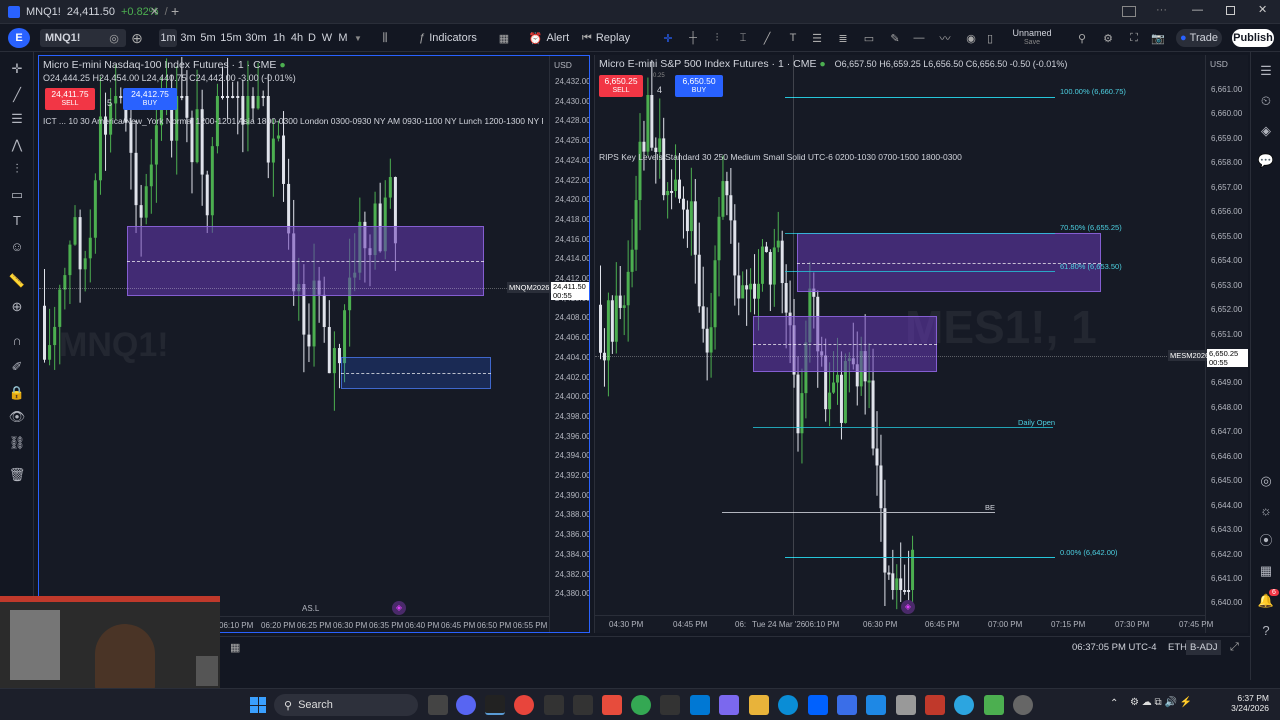 The height and width of the screenshot is (720, 1280). Describe the element at coordinates (843, 38) in the screenshot. I see `multi-lines-icon: ≣` at that location.